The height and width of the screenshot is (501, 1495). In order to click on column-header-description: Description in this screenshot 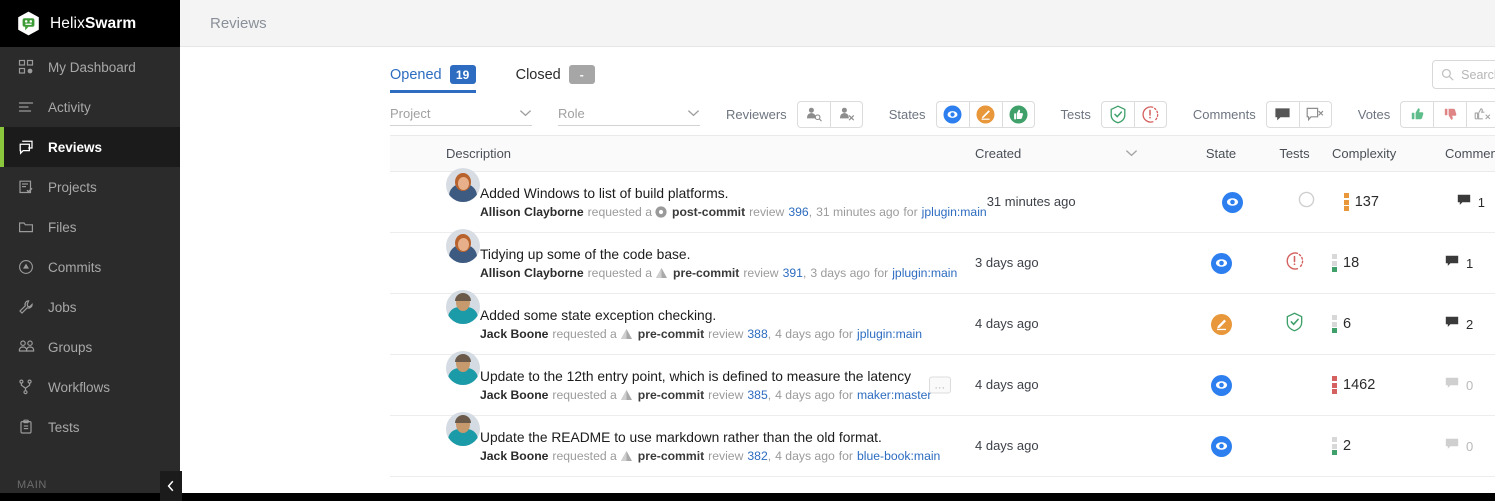, I will do `click(682, 153)`.